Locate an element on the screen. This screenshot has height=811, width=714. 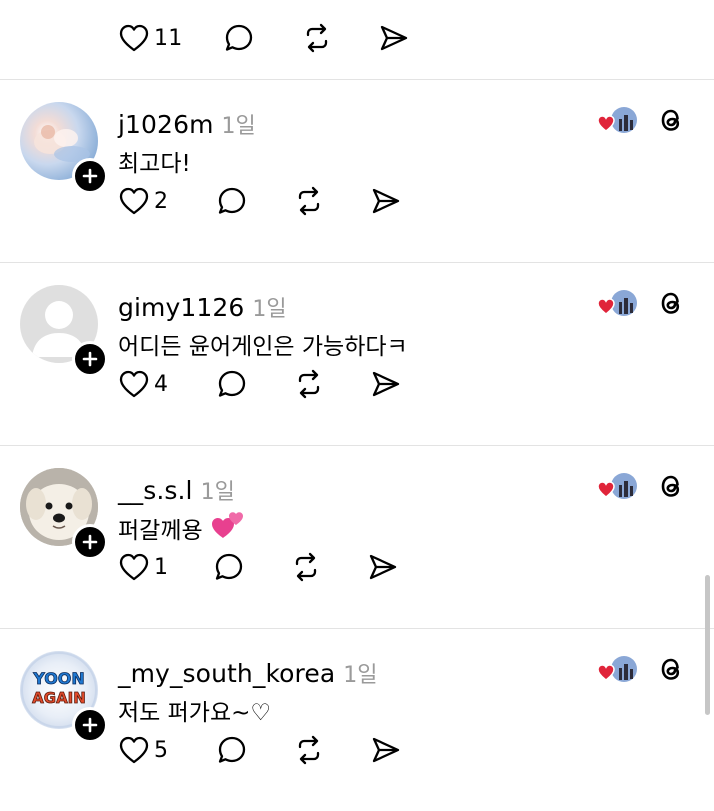
action-row: 1 is located at coordinates (268, 567).